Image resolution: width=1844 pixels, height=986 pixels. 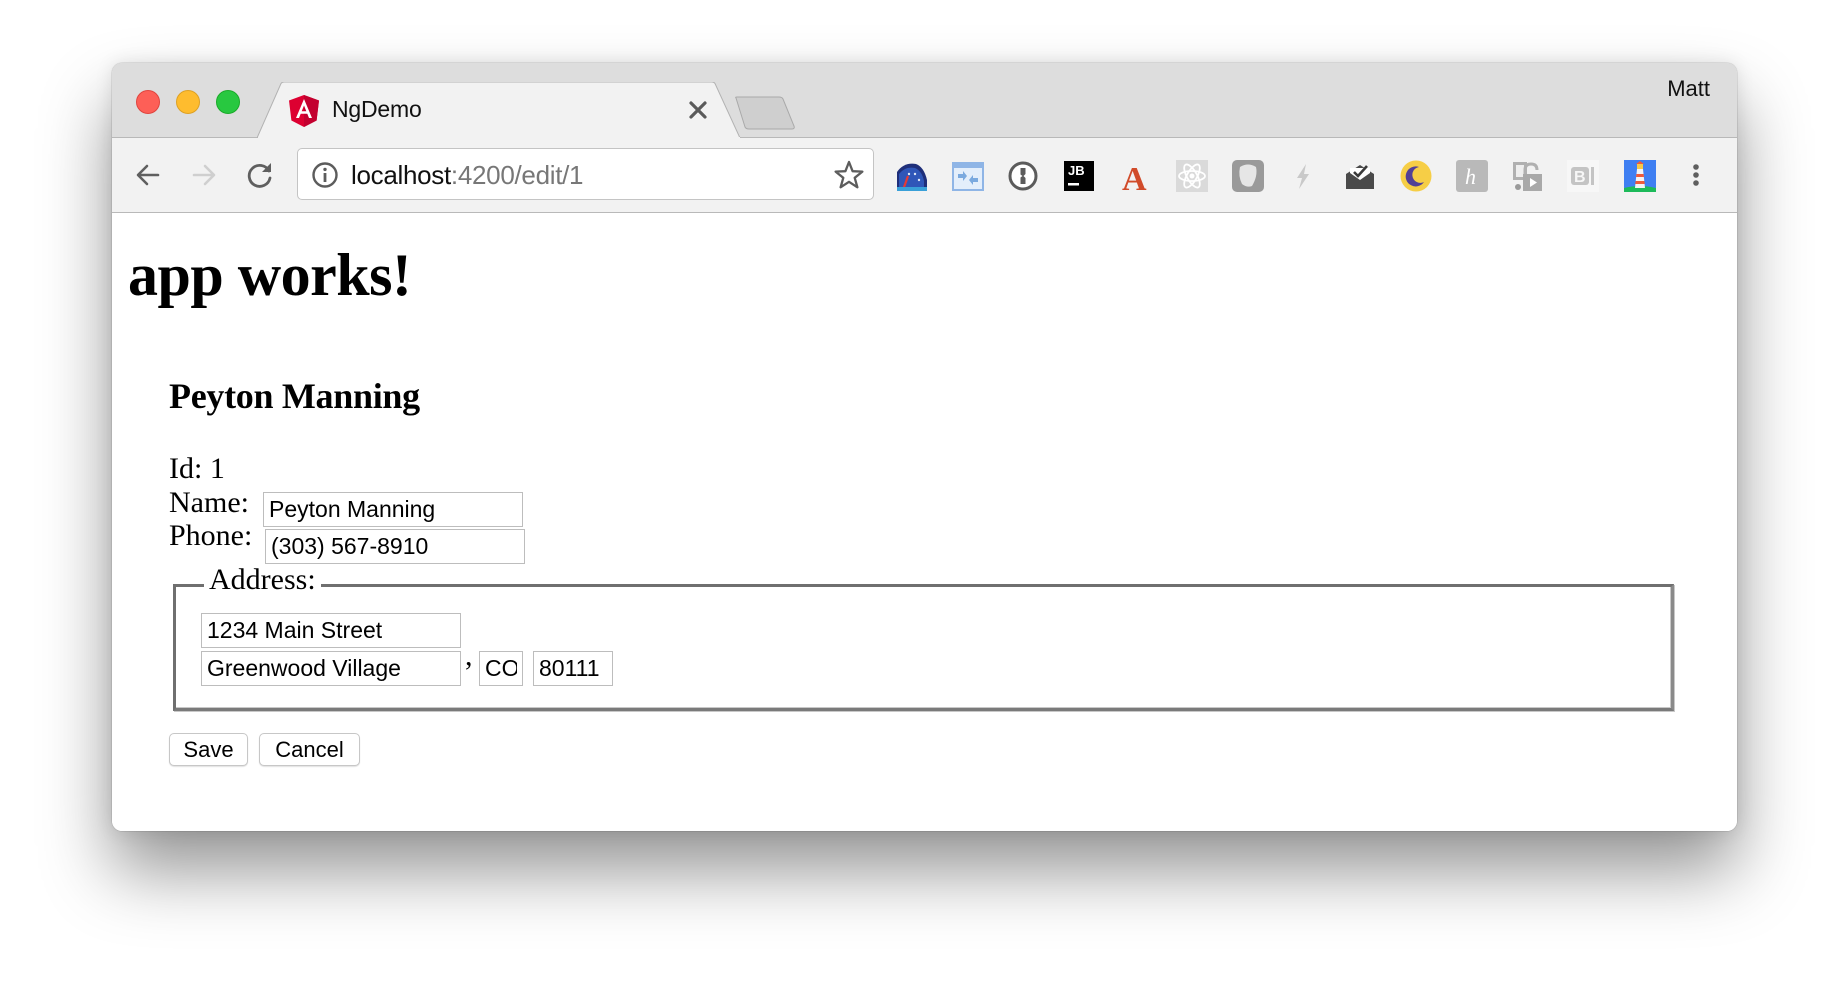 What do you see at coordinates (585, 174) in the screenshot?
I see `address-bar: localhost:4200/edit/1` at bounding box center [585, 174].